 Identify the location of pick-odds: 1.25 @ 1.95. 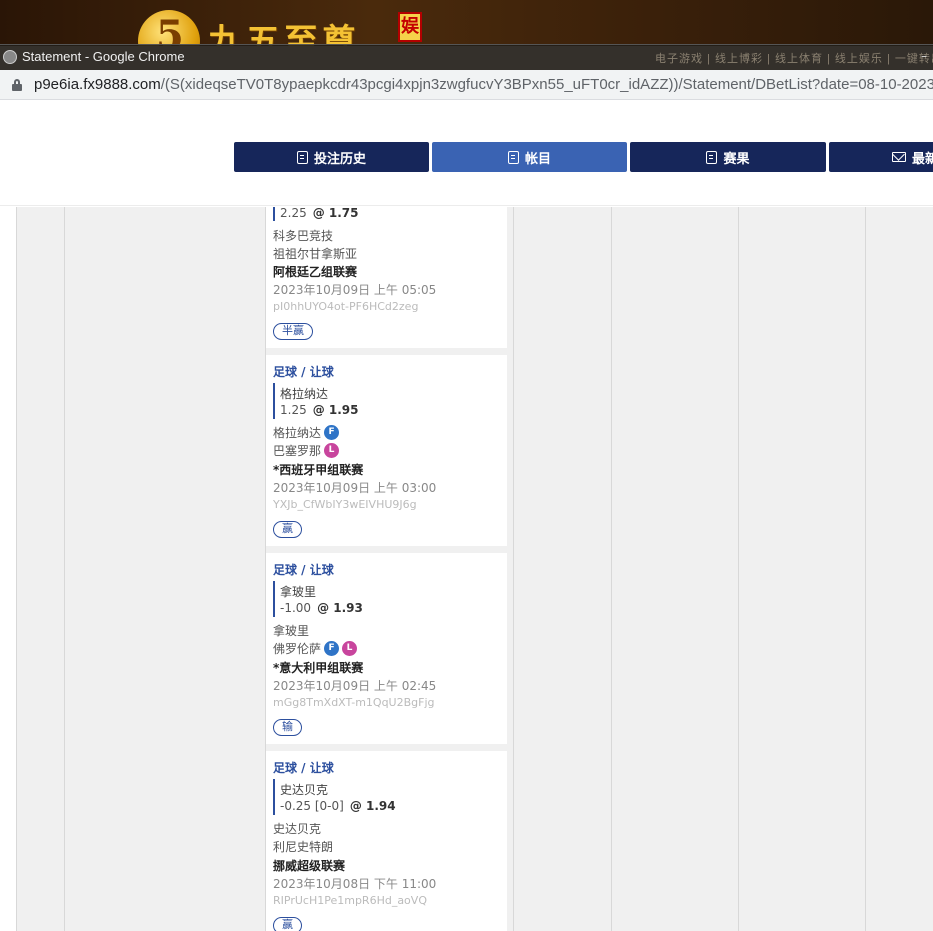
(319, 410).